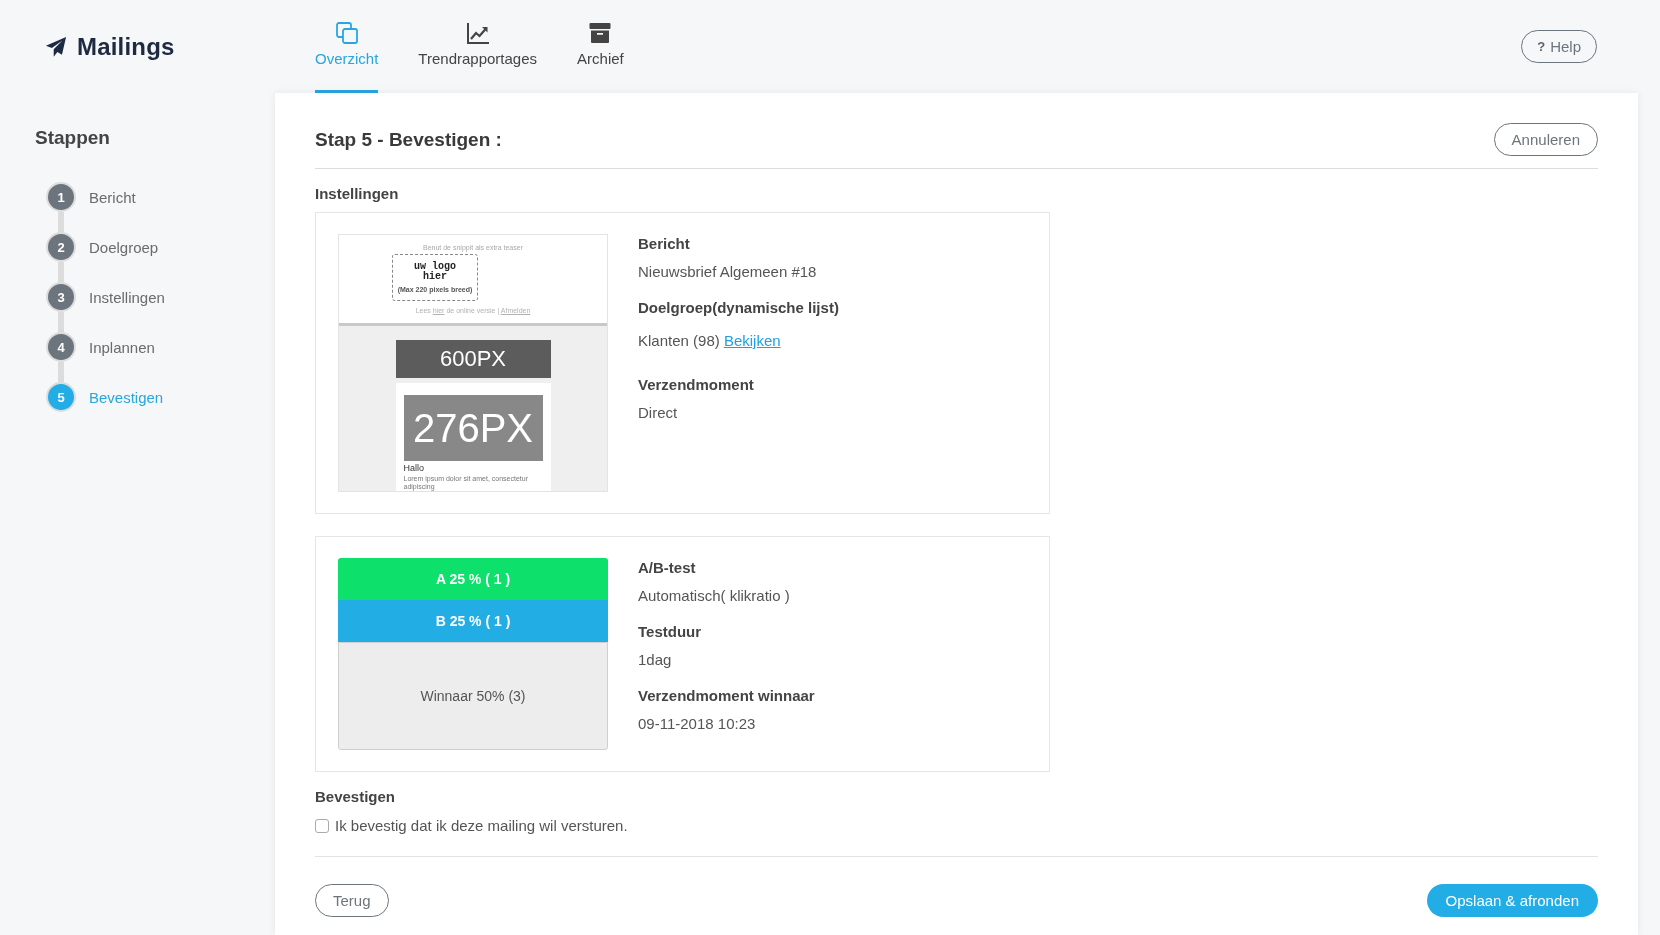  I want to click on sidebar-title: Stappen, so click(73, 138).